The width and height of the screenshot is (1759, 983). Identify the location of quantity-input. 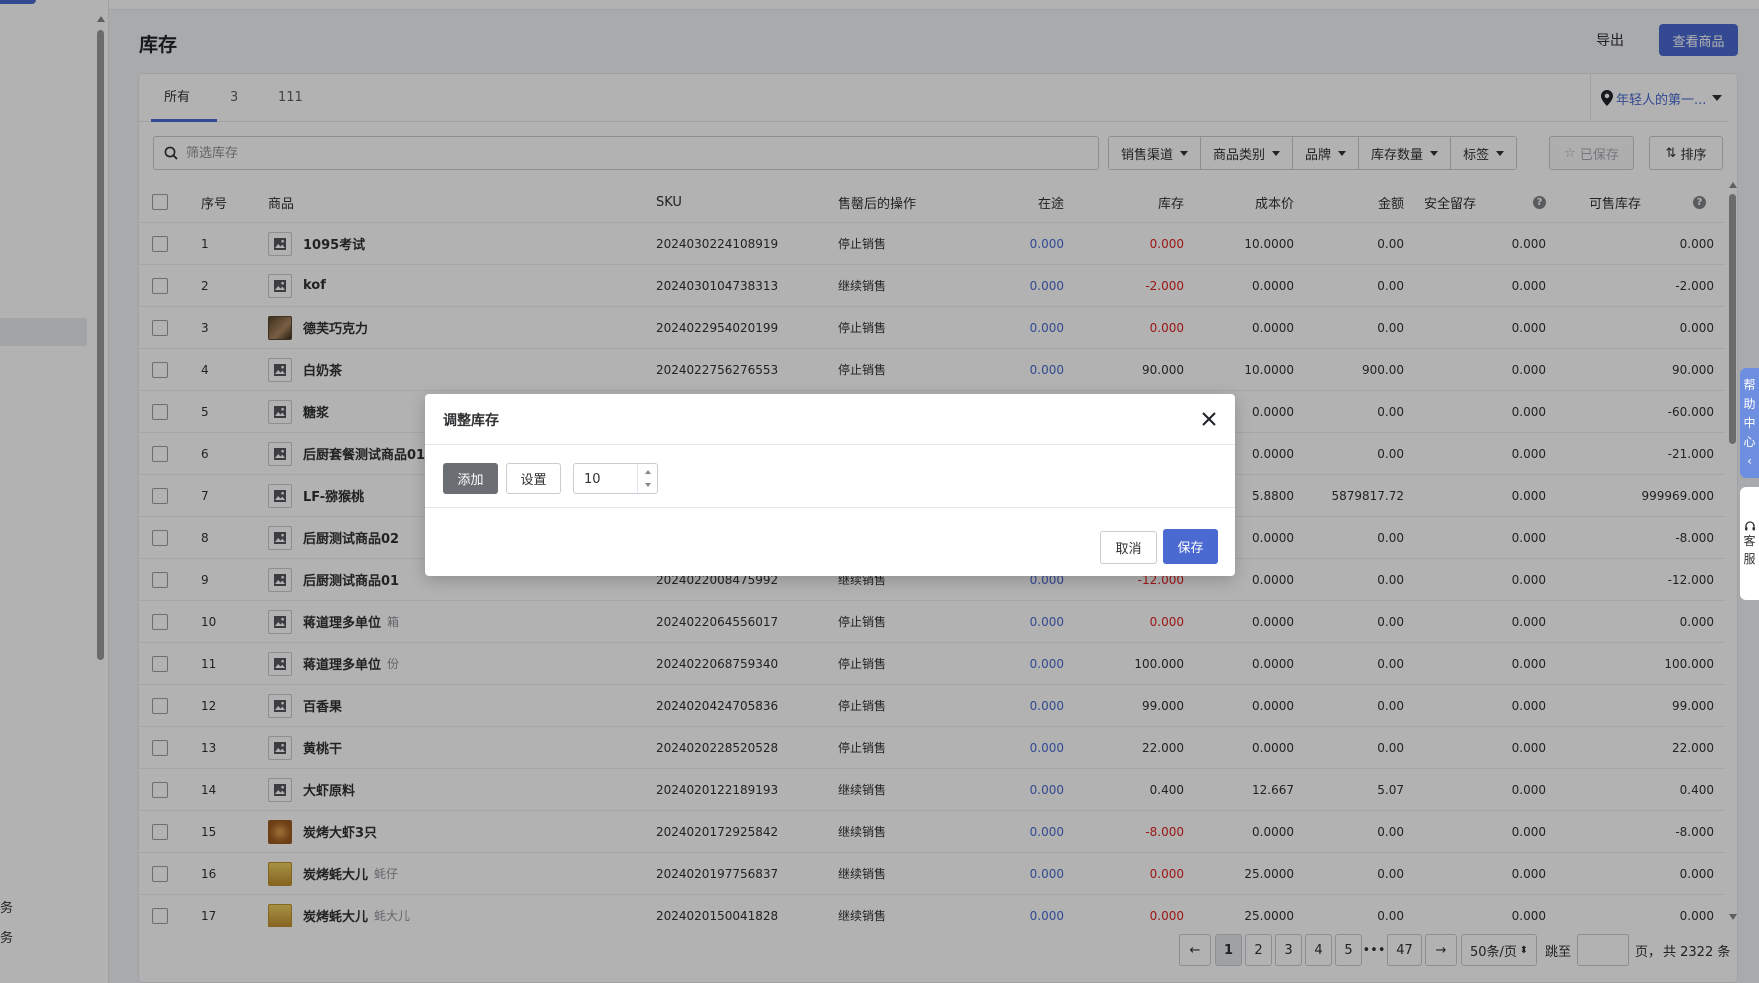
(611, 479).